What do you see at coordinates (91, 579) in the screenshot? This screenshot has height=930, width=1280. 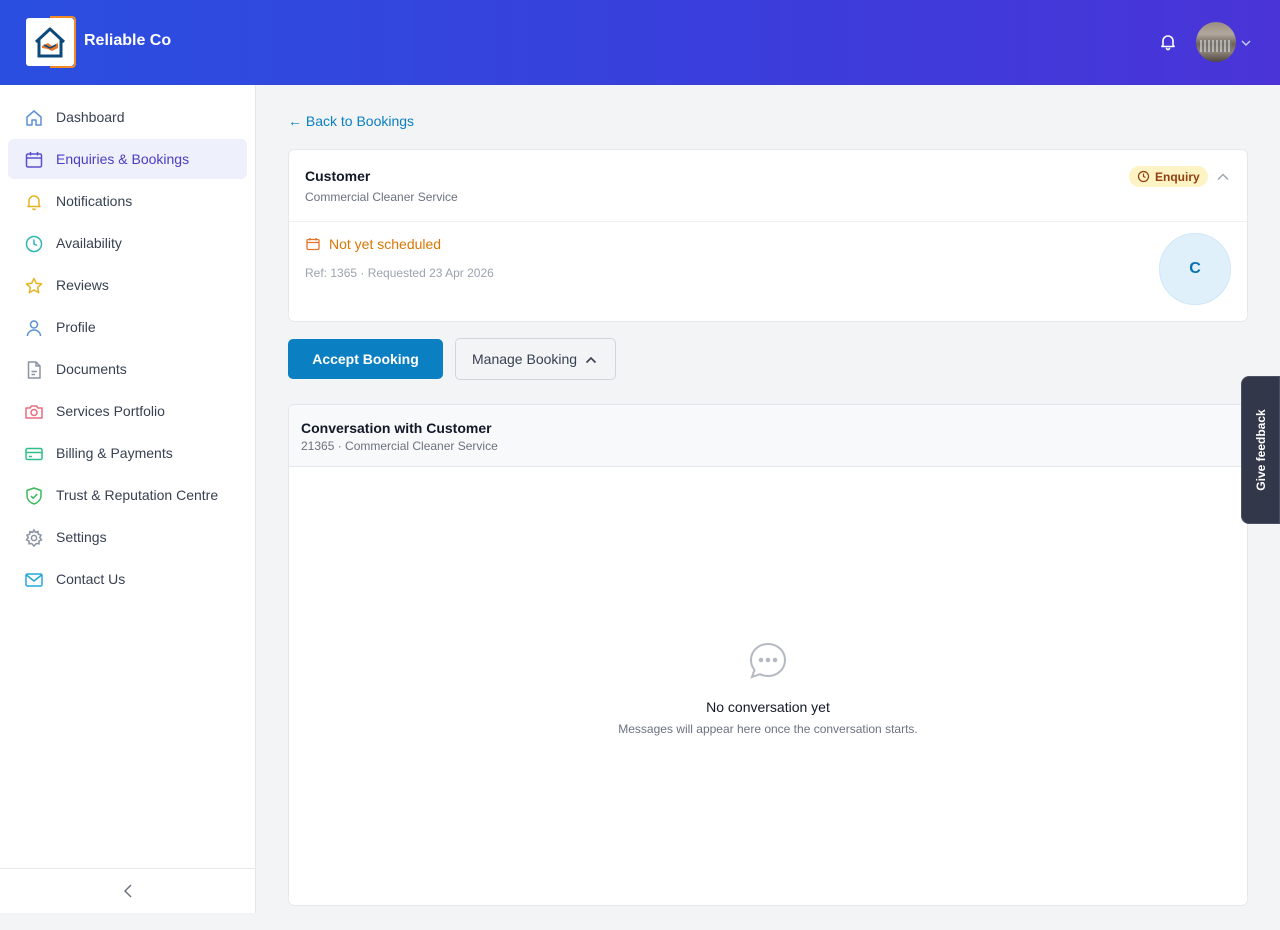 I see `sidebar-item-label: Contact Us` at bounding box center [91, 579].